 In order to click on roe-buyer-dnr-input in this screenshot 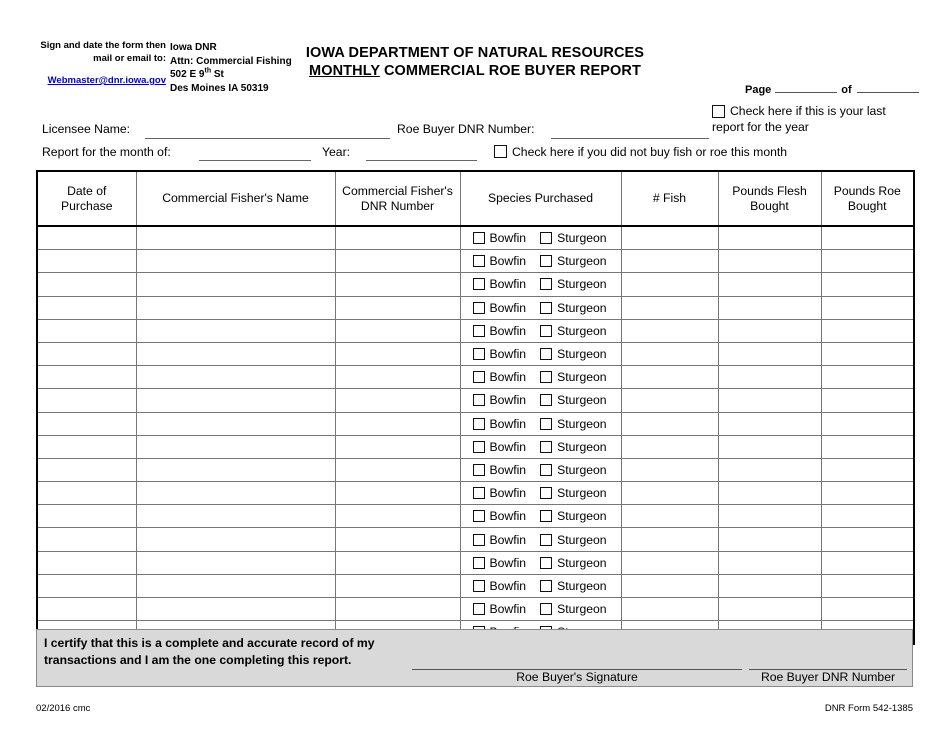, I will do `click(630, 138)`.